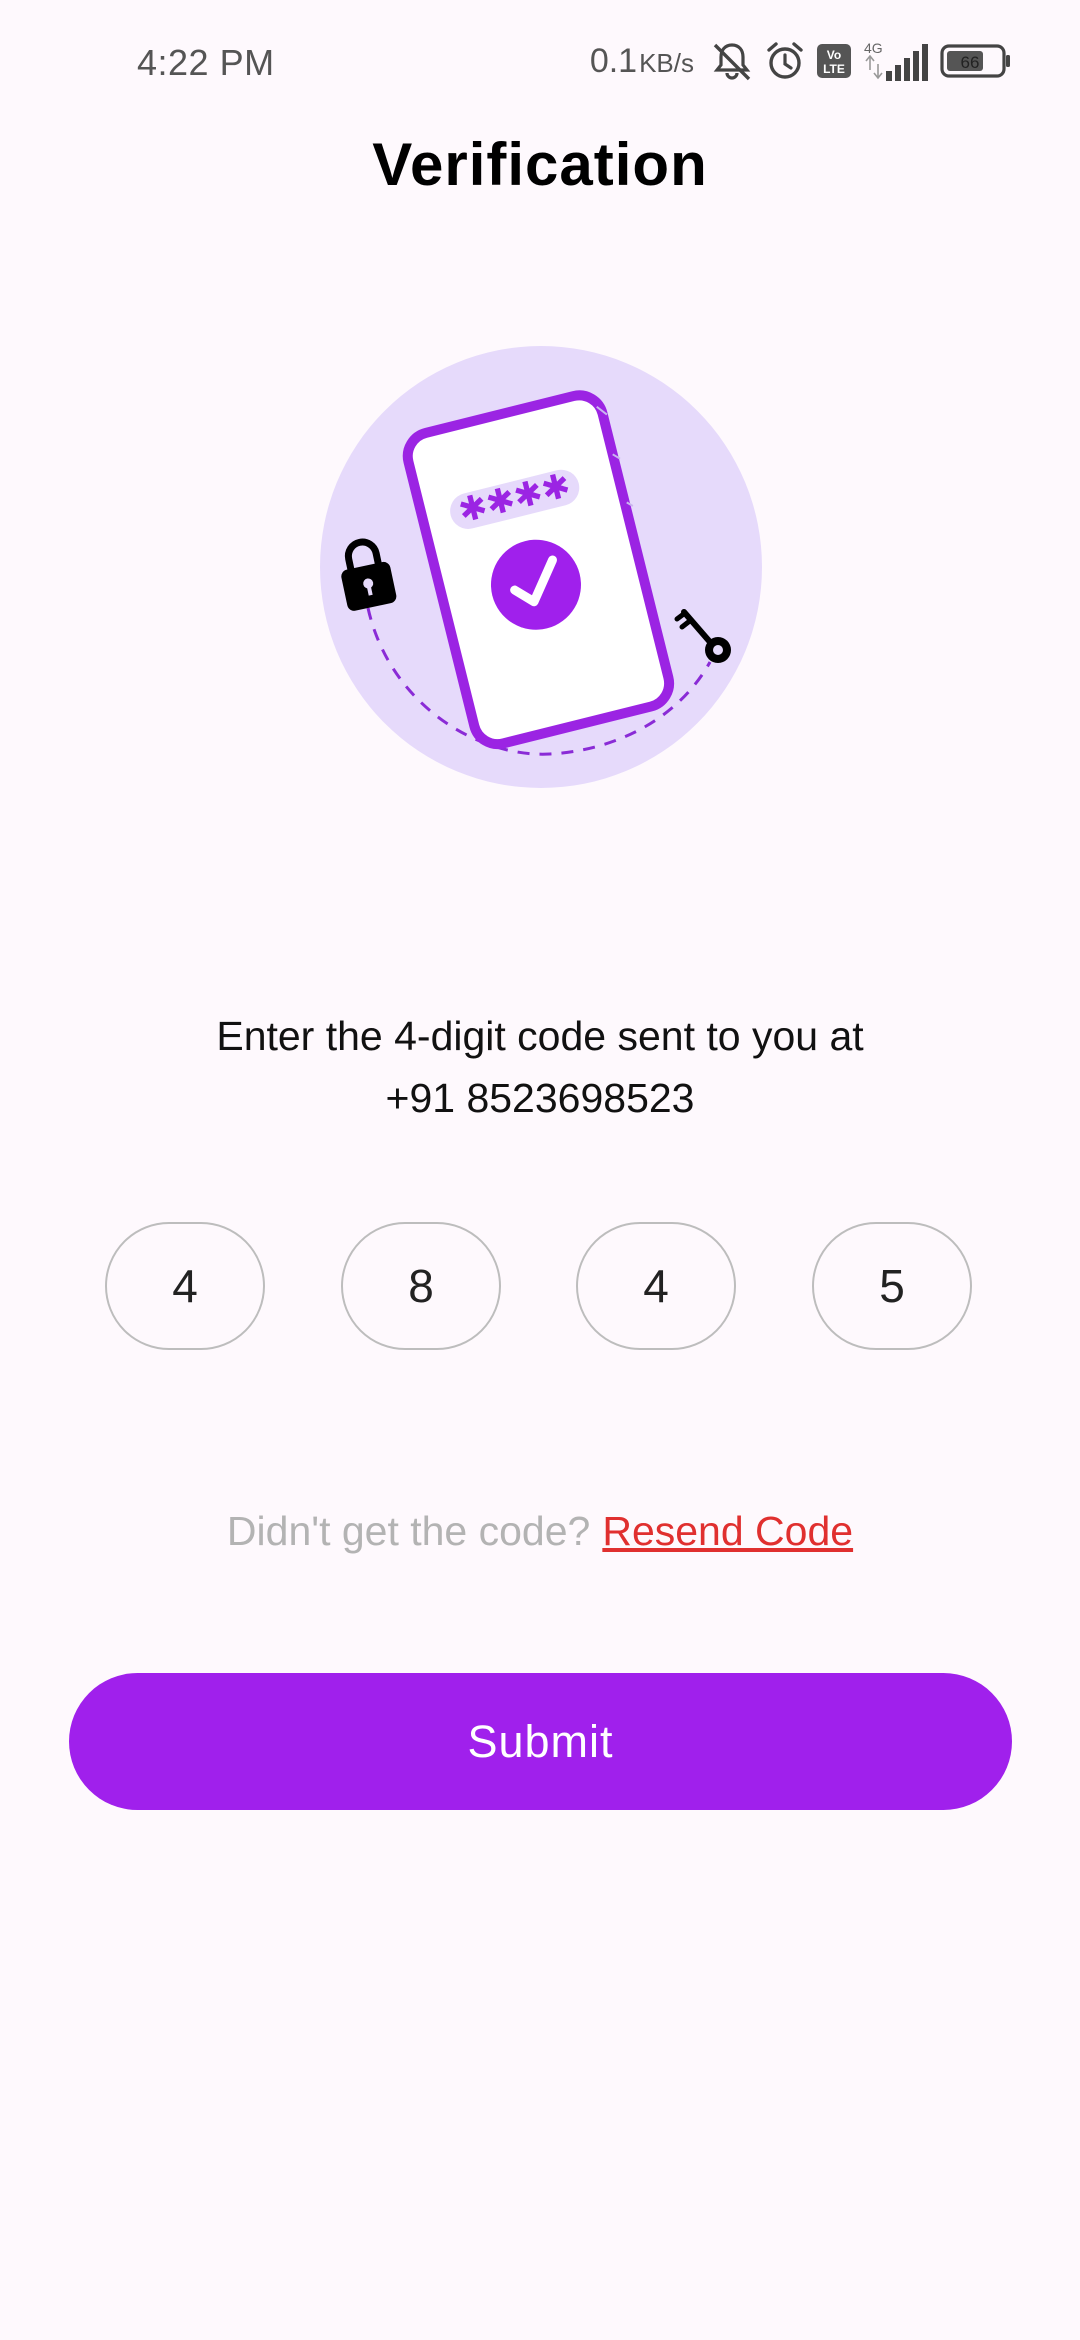  I want to click on network-speed-unit: KB/s, so click(666, 62).